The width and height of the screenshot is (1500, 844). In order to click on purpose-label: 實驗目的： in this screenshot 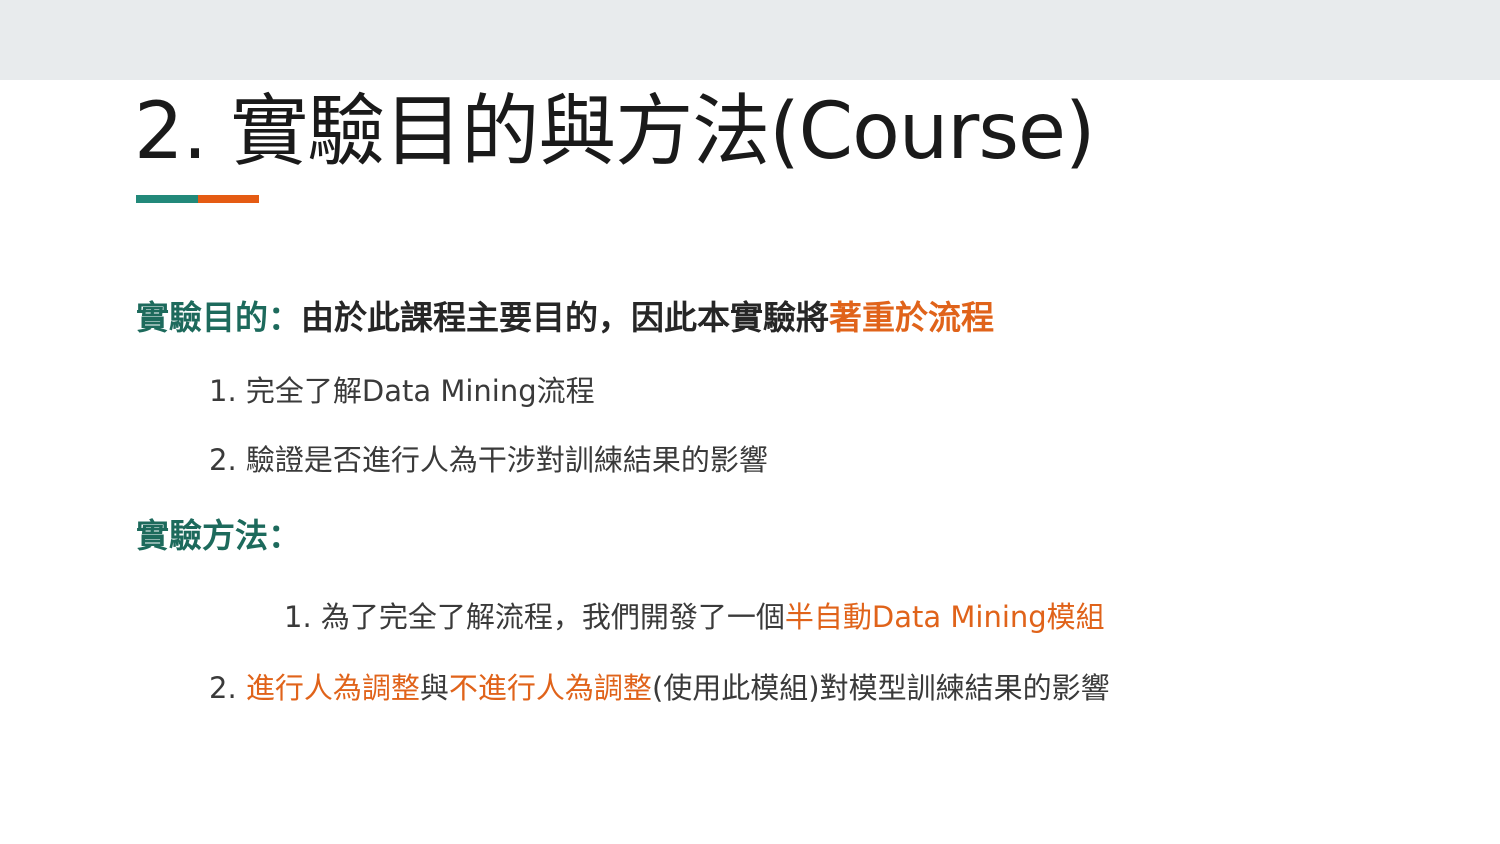, I will do `click(218, 317)`.